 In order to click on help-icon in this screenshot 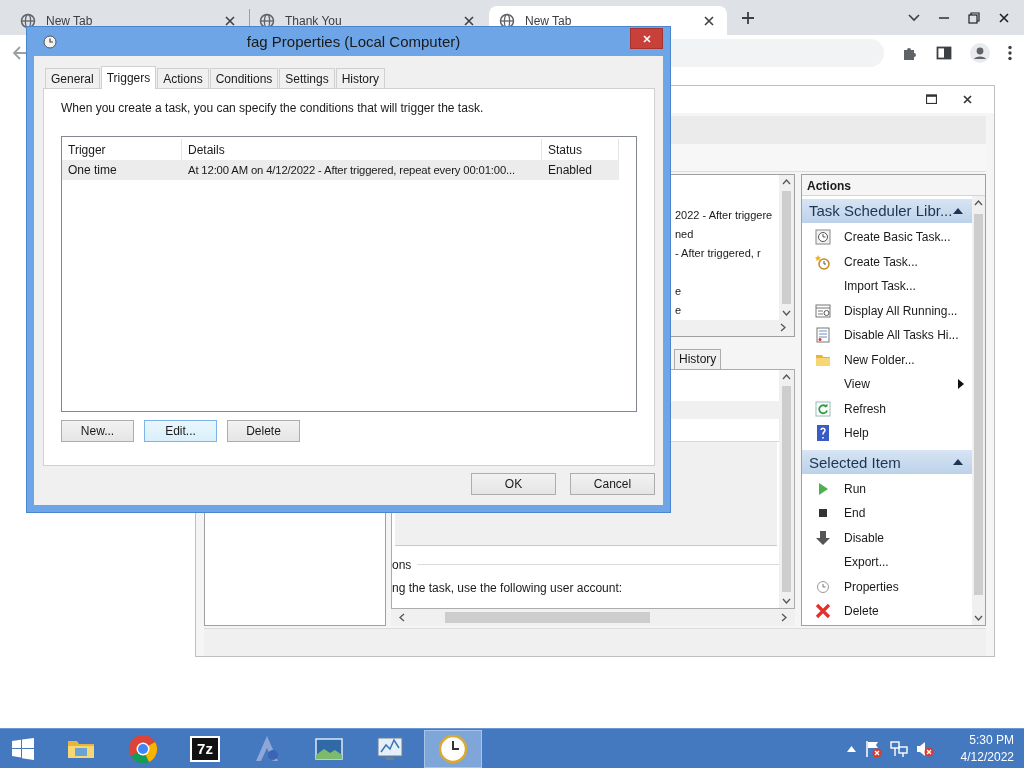, I will do `click(823, 433)`.